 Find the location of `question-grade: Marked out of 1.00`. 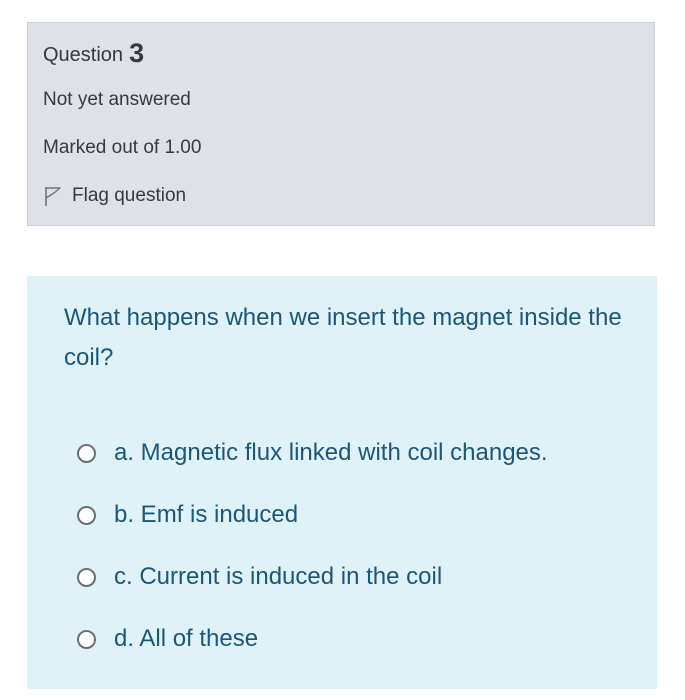

question-grade: Marked out of 1.00 is located at coordinates (122, 147).